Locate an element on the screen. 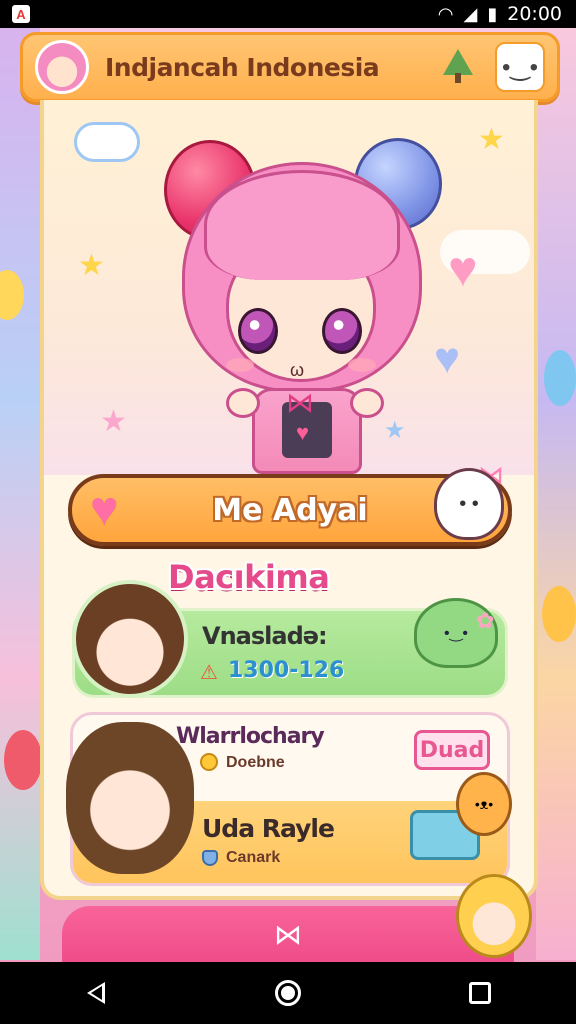 This screenshot has height=1024, width=576. primary-action-button: ♥ Me Adyai ⋈ • • is located at coordinates (290, 503).